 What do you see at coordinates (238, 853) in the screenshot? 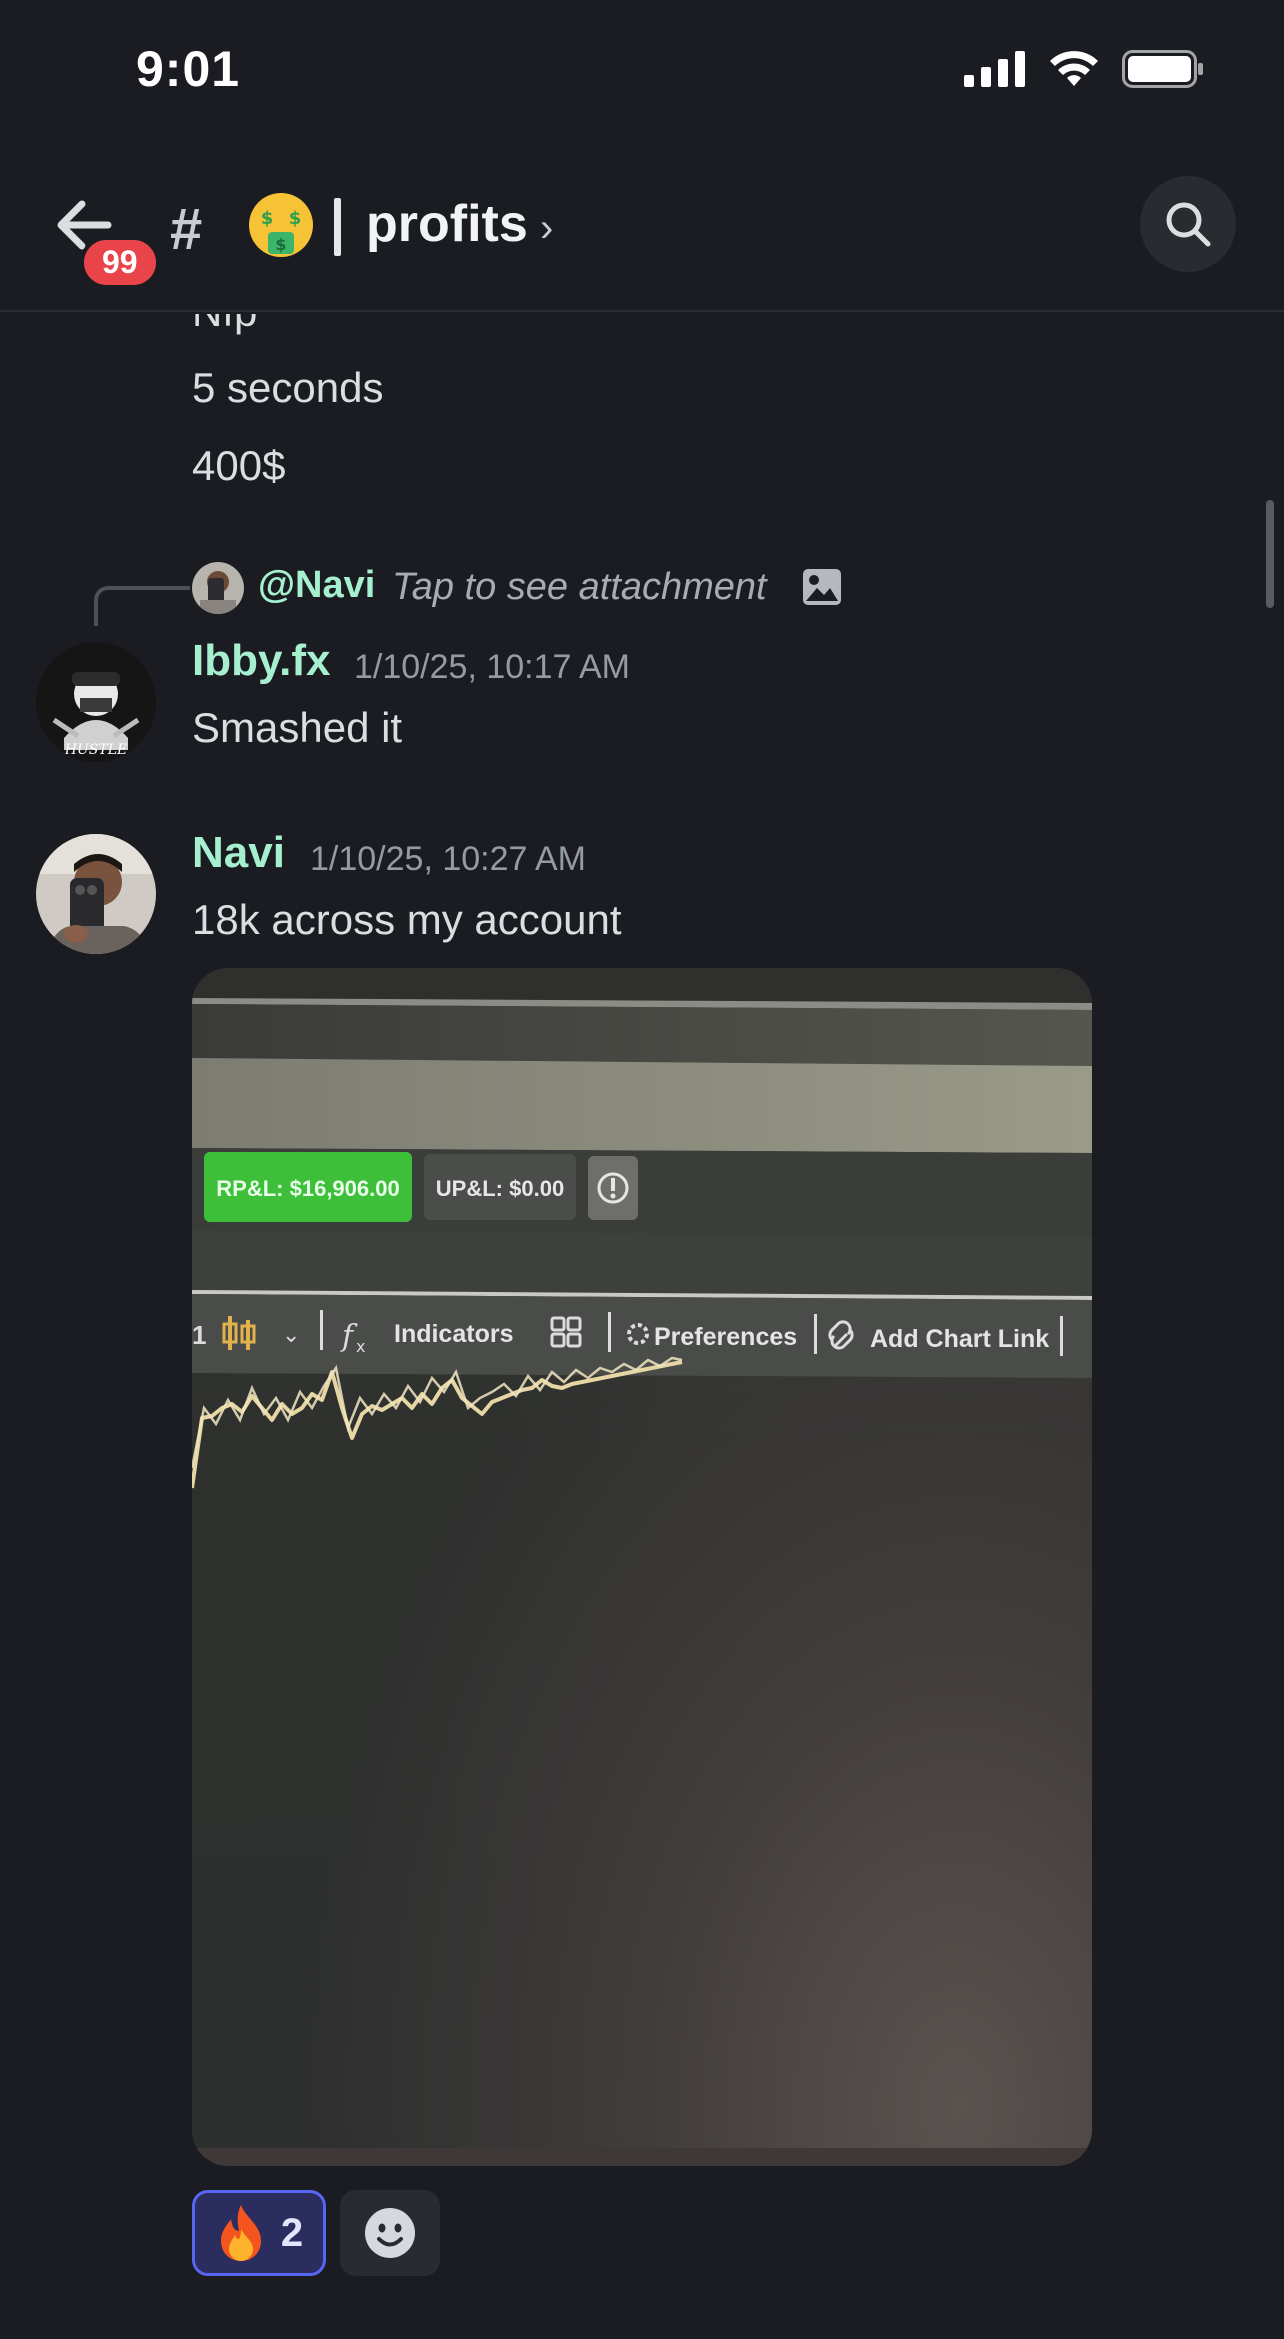
I see `message-username: Navi` at bounding box center [238, 853].